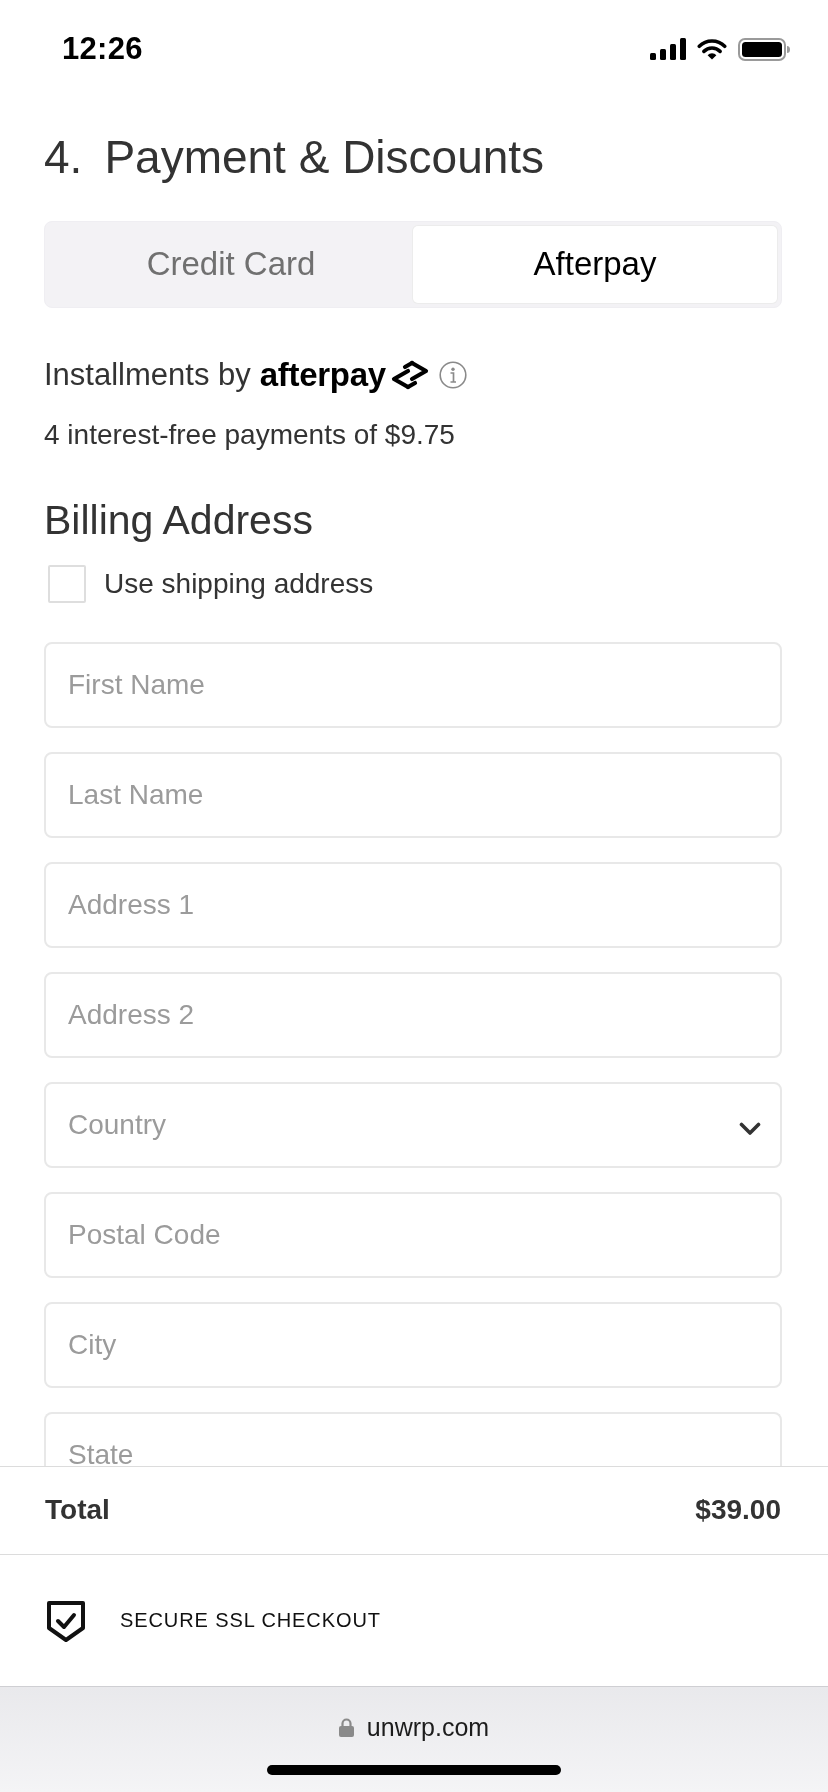 The height and width of the screenshot is (1792, 828). Describe the element at coordinates (250, 1620) in the screenshot. I see `security-note: SECURE SSL CHECKOUT` at that location.